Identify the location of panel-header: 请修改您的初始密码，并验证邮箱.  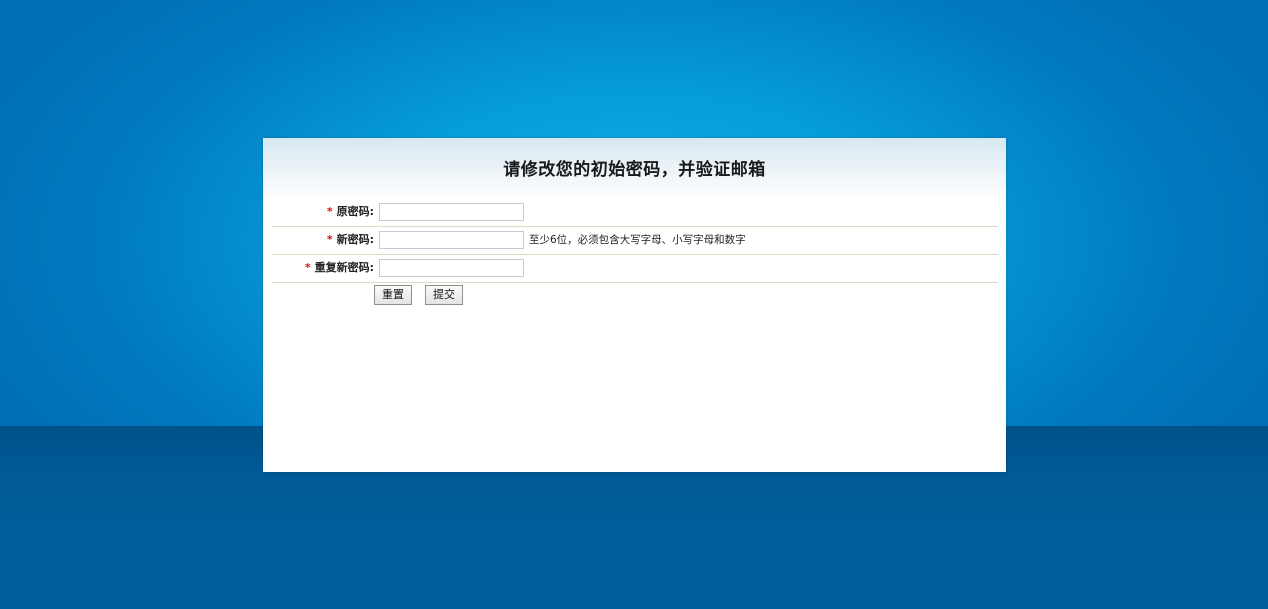
(634, 169).